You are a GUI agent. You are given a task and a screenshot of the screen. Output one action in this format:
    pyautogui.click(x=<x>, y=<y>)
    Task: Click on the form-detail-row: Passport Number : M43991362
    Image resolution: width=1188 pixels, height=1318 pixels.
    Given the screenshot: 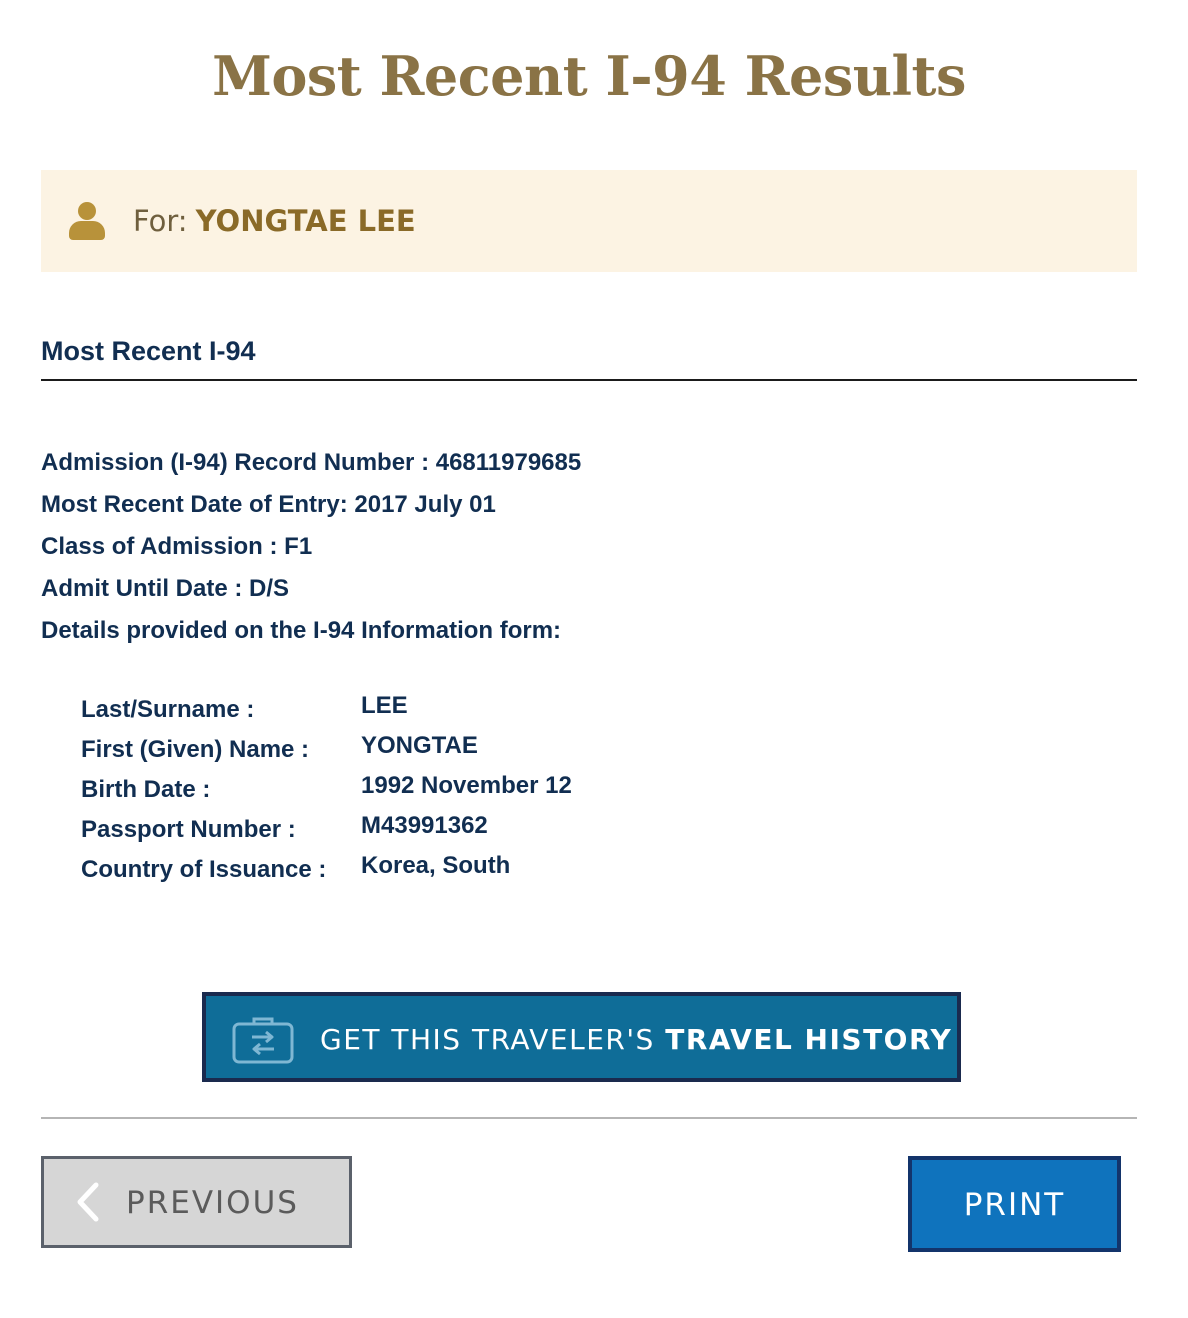 What is the action you would take?
    pyautogui.click(x=326, y=832)
    